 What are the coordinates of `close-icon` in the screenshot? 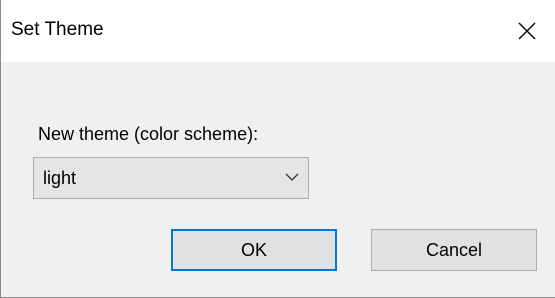 It's located at (527, 31).